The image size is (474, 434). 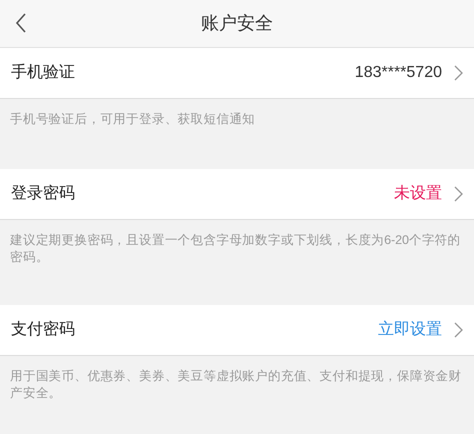 I want to click on row-label: 登录密码, so click(x=43, y=194).